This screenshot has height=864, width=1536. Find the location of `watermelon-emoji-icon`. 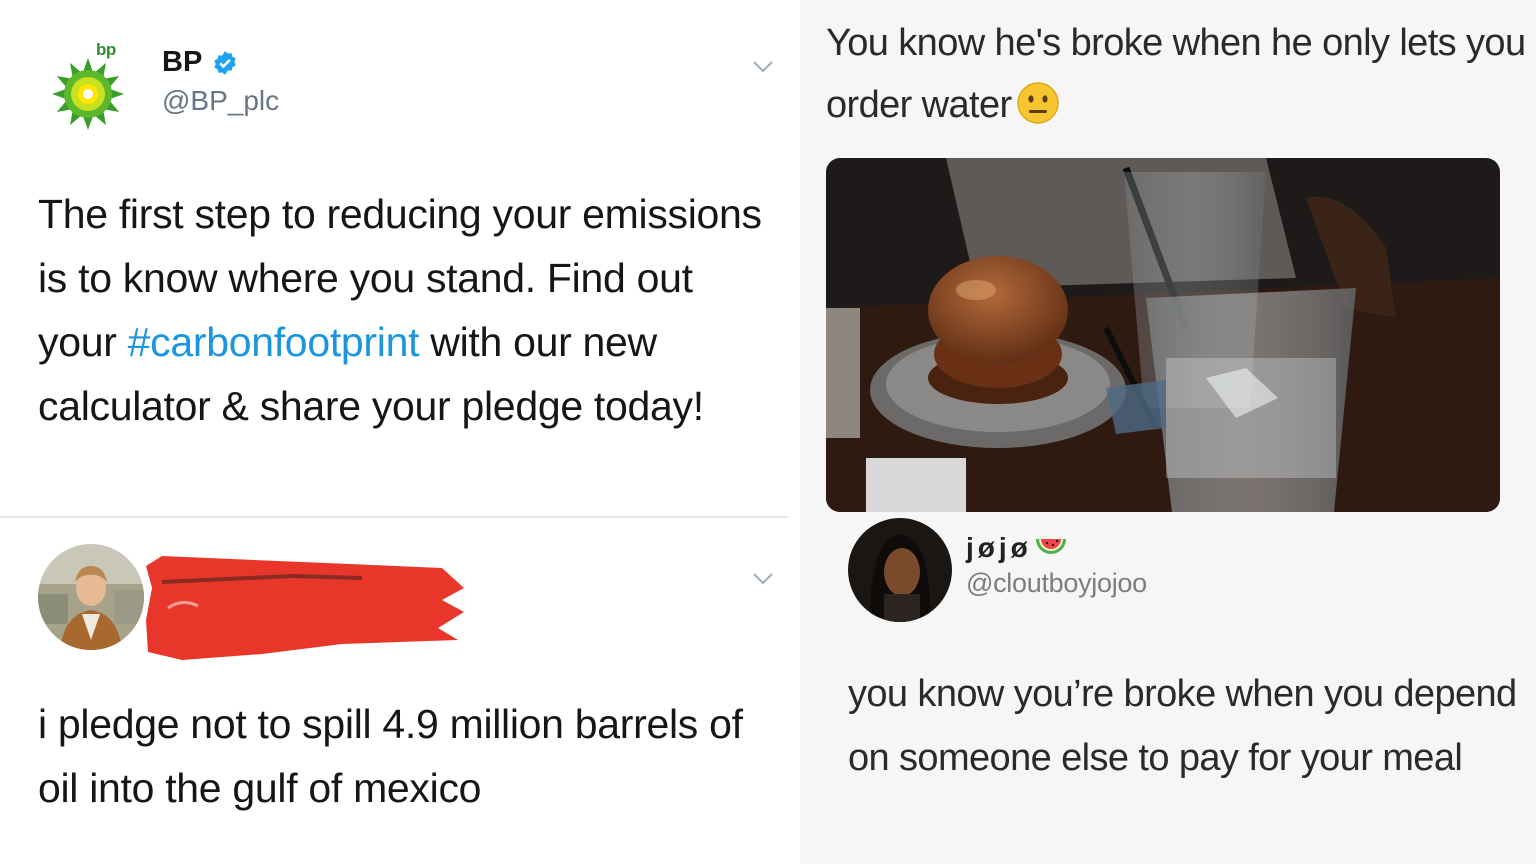

watermelon-emoji-icon is located at coordinates (1050, 546).